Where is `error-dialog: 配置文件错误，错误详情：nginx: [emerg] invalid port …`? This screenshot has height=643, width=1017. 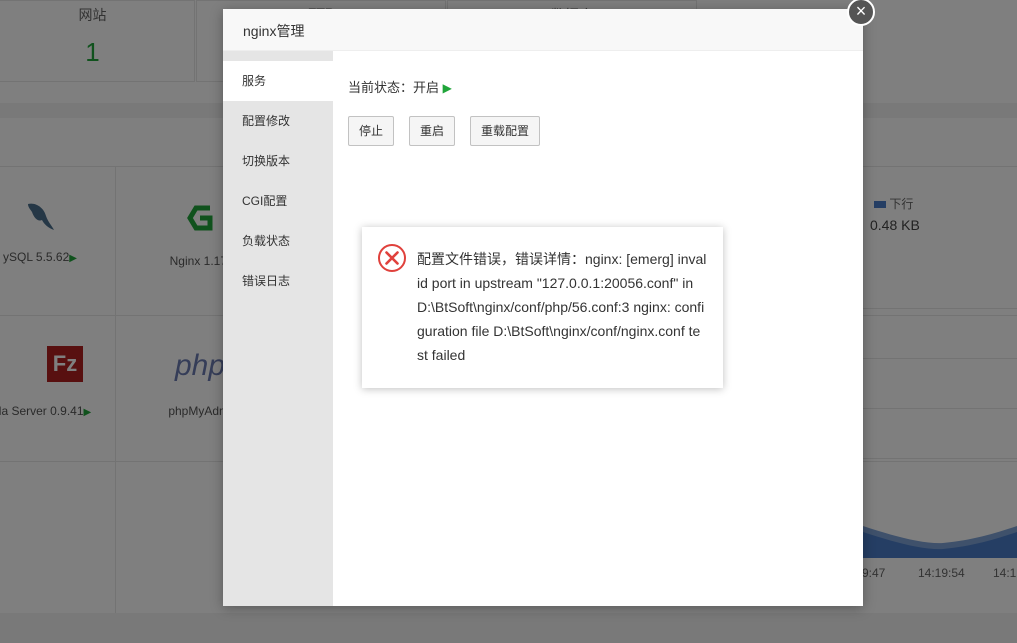 error-dialog: 配置文件错误，错误详情：nginx: [emerg] invalid port … is located at coordinates (542, 307).